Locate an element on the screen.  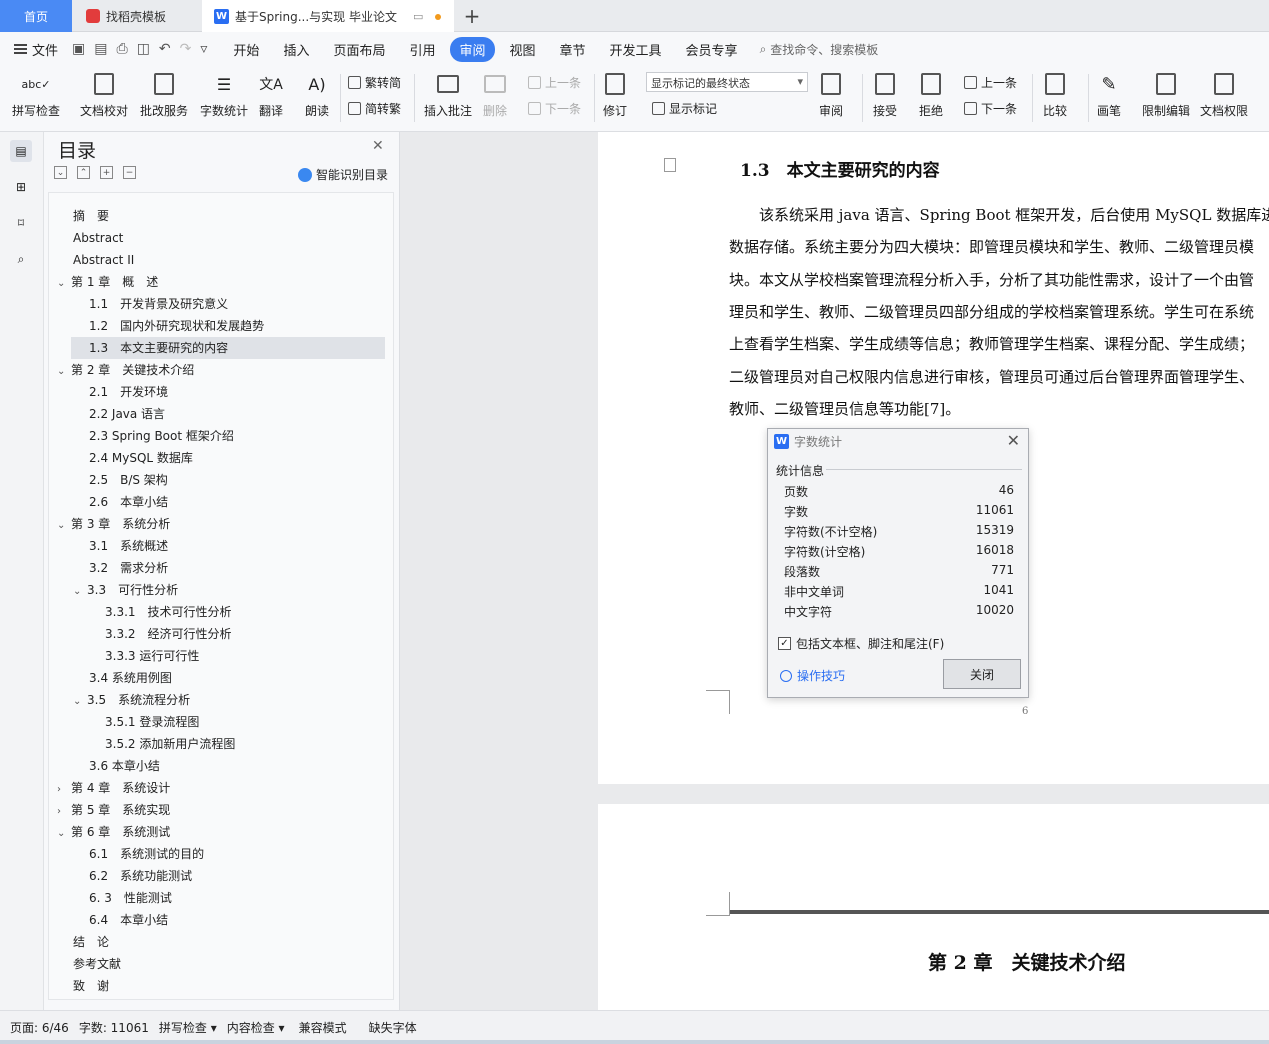
page-indicator: 页面: 6/46 is located at coordinates (39, 1027).